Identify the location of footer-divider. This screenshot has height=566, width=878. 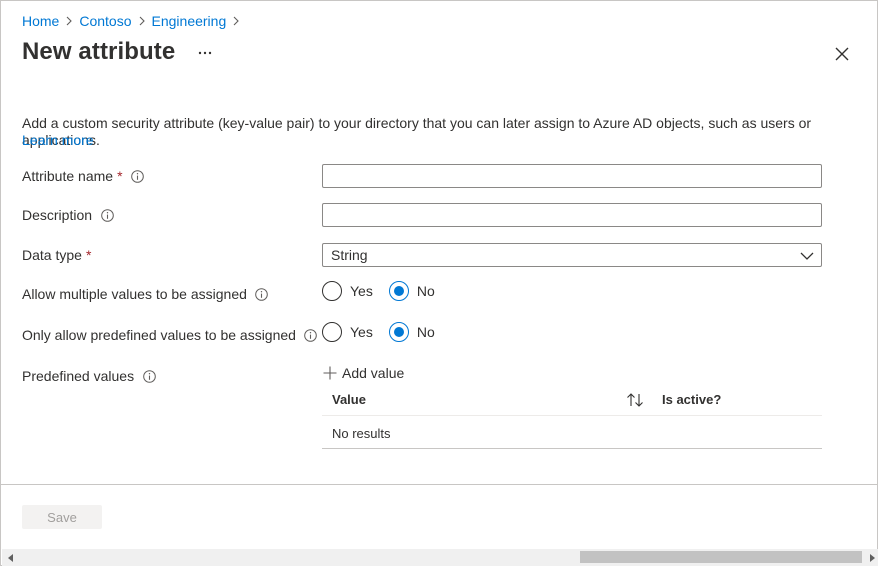
(439, 484).